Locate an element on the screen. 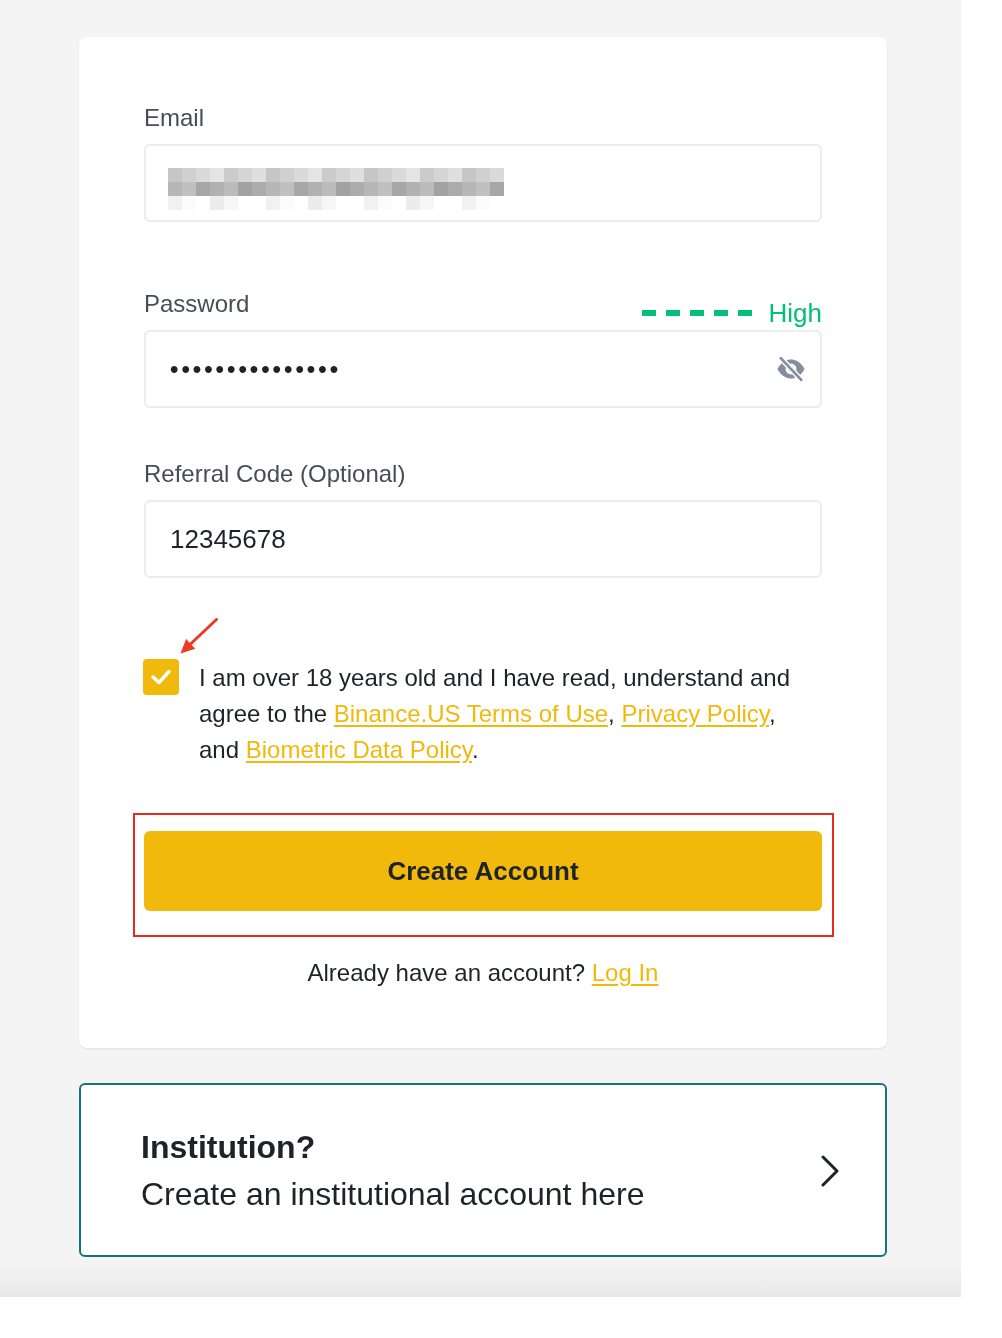 The width and height of the screenshot is (1002, 1338). institution-title: Institution? is located at coordinates (229, 1147).